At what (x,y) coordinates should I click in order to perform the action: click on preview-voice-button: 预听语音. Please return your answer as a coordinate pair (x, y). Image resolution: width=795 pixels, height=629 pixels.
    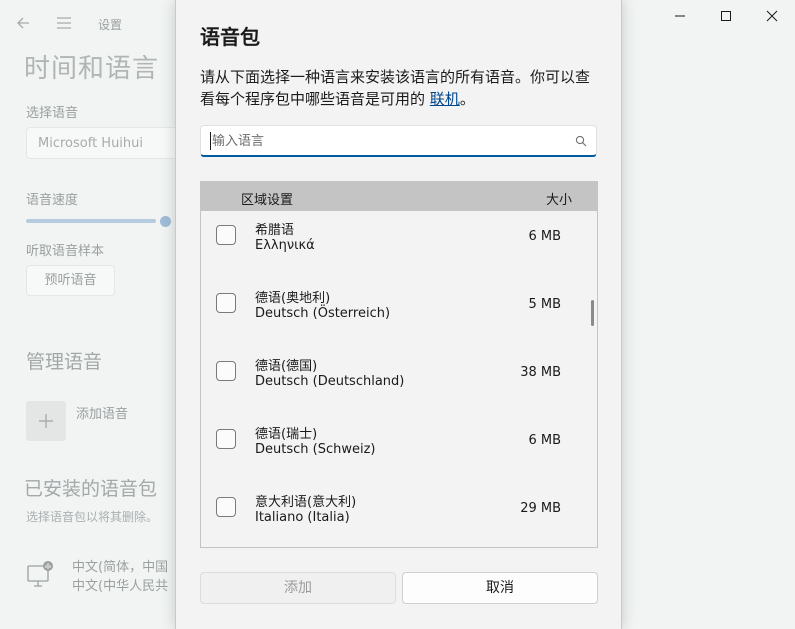
    Looking at the image, I should click on (70, 280).